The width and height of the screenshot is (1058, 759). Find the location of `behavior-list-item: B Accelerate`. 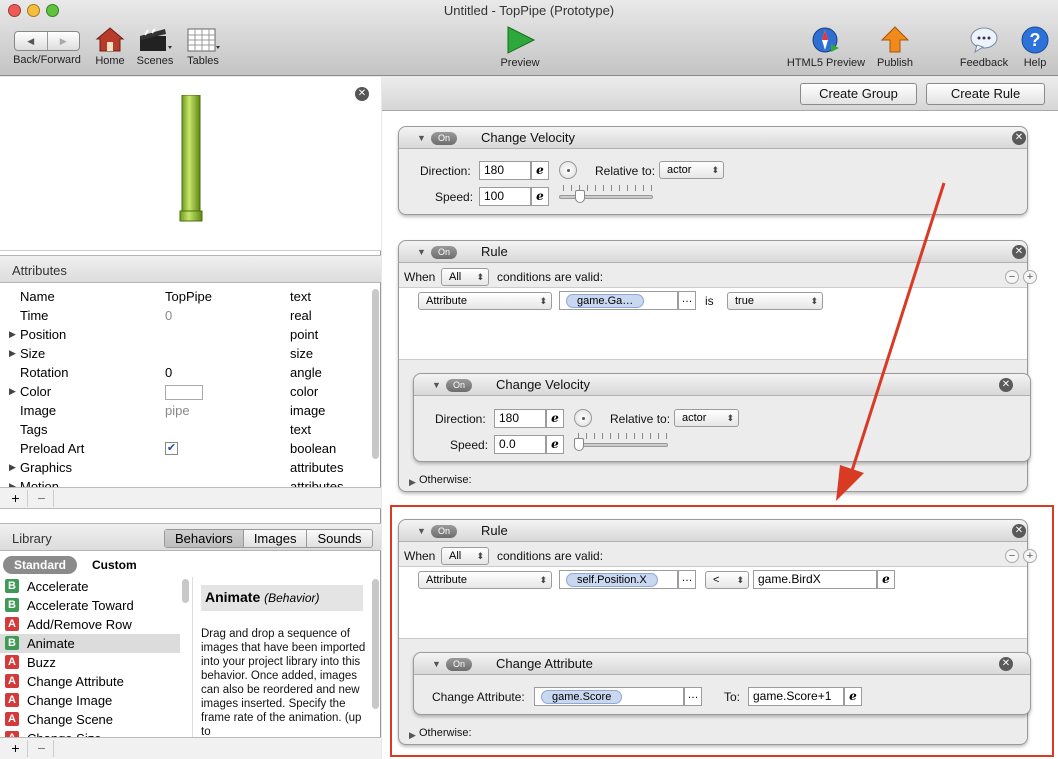

behavior-list-item: B Accelerate is located at coordinates (90, 586).